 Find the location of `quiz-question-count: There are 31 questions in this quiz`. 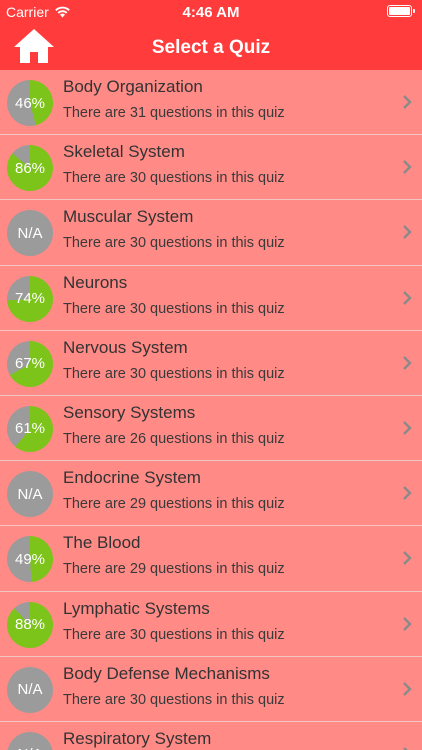

quiz-question-count: There are 31 questions in this quiz is located at coordinates (174, 113).